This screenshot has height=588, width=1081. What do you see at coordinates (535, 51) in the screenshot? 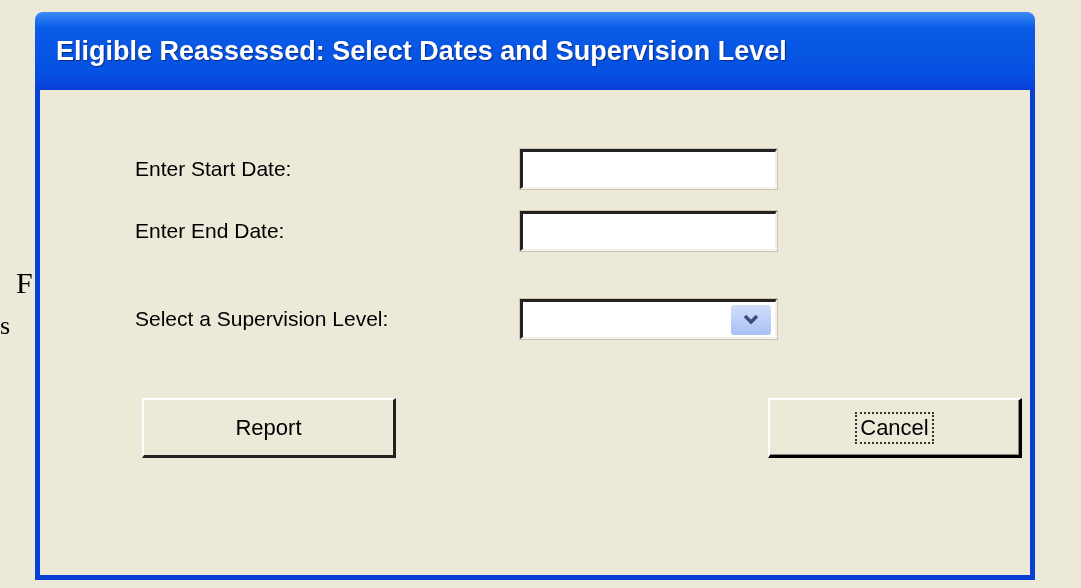
I see `window-title: Eligible Reassessed: Select Dates and Supervision Level` at bounding box center [535, 51].